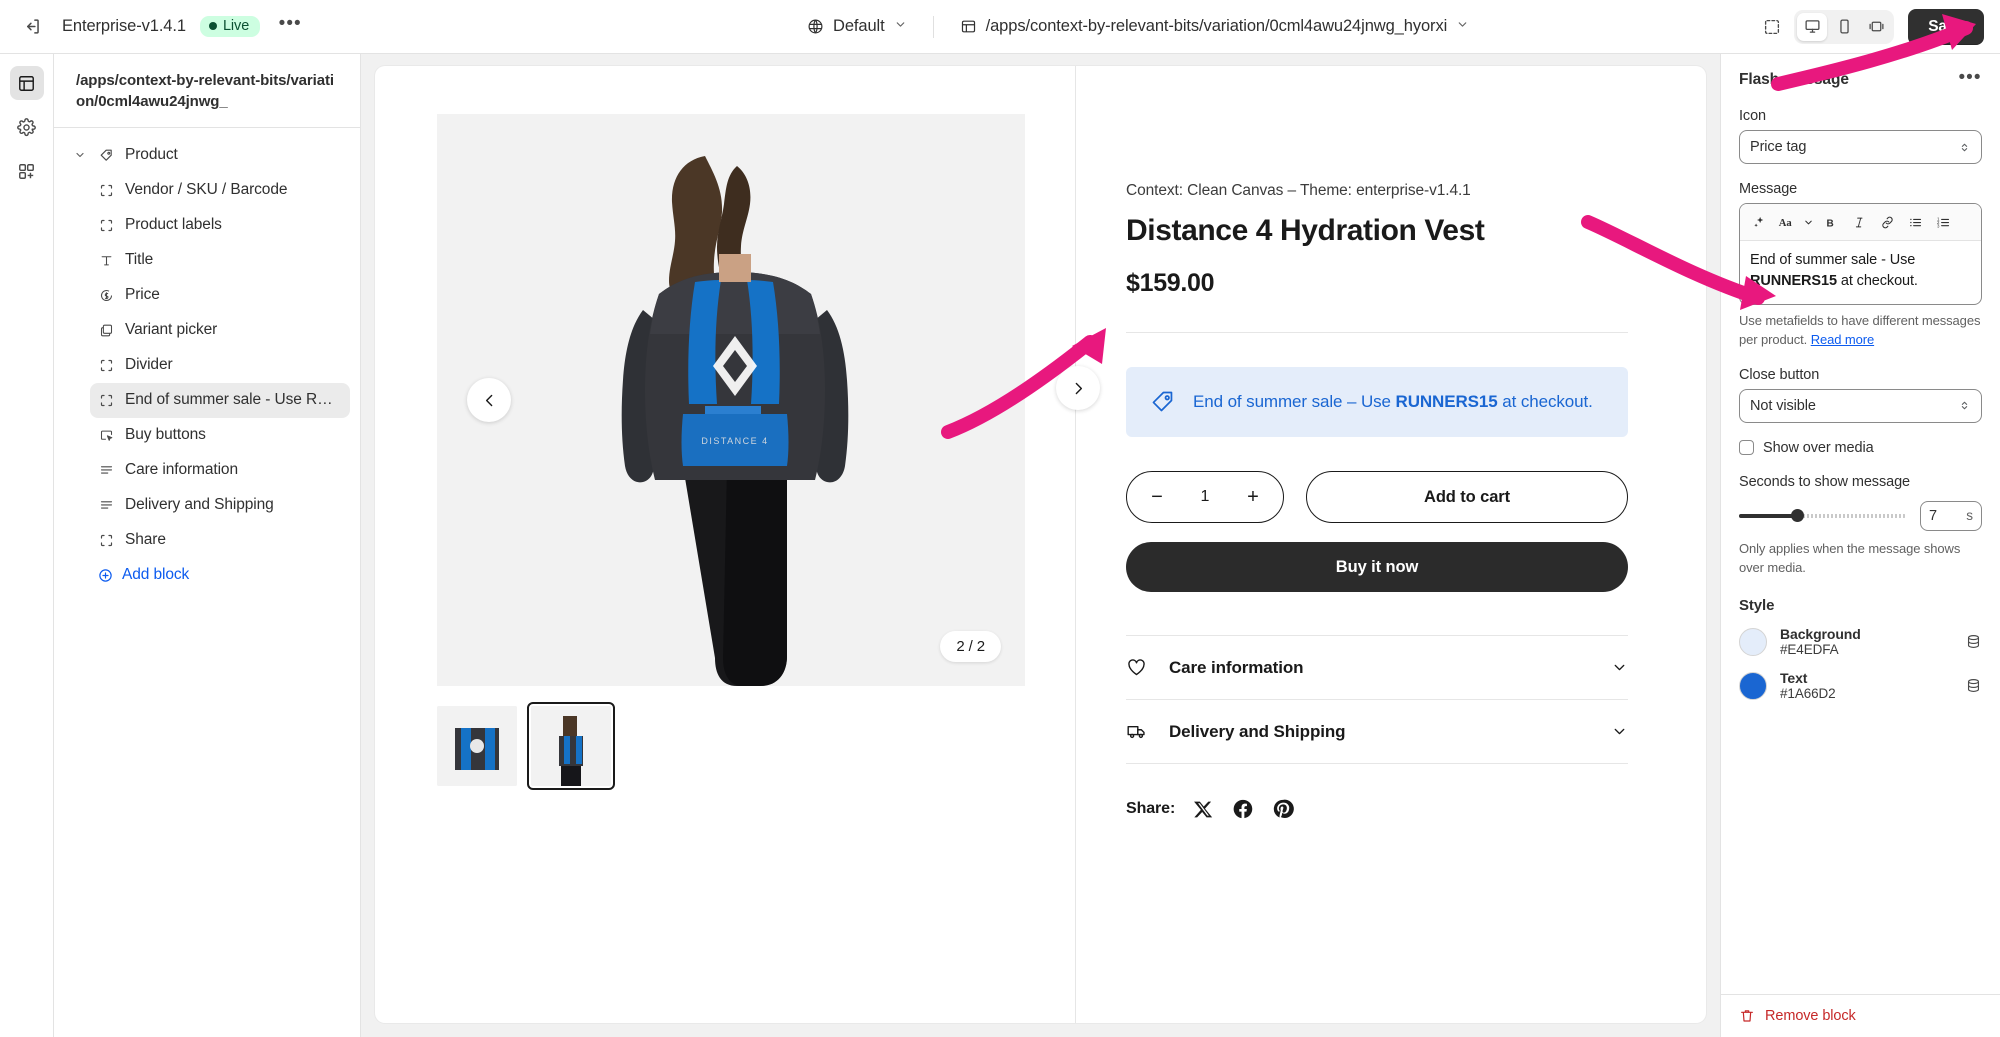  Describe the element at coordinates (1136, 667) in the screenshot. I see `heart-icon` at that location.